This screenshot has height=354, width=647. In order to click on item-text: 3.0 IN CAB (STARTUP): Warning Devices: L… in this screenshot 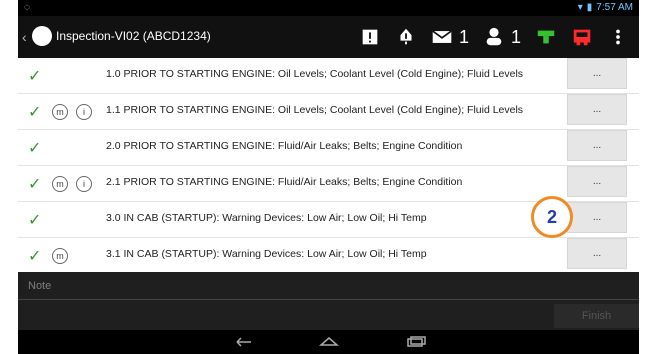, I will do `click(266, 218)`.